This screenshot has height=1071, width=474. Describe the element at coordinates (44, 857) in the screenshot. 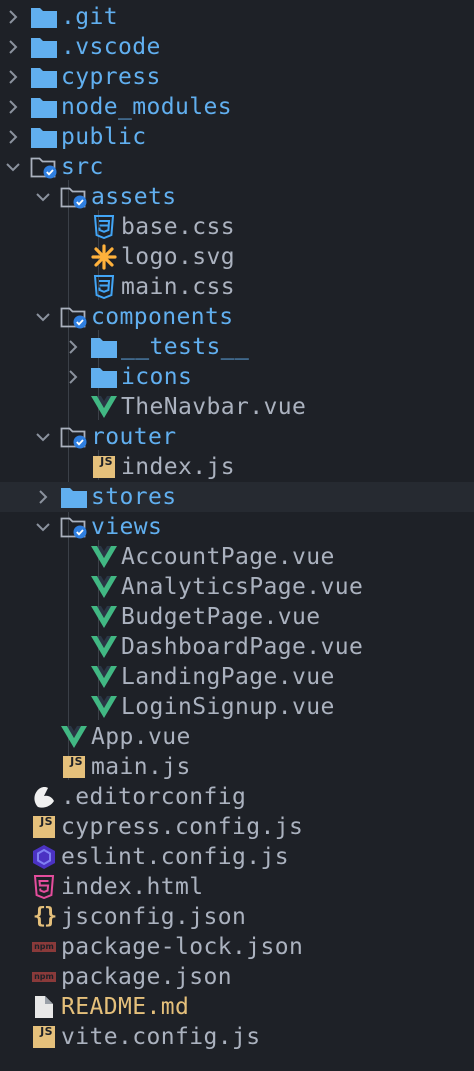

I see `eslint-icon` at that location.